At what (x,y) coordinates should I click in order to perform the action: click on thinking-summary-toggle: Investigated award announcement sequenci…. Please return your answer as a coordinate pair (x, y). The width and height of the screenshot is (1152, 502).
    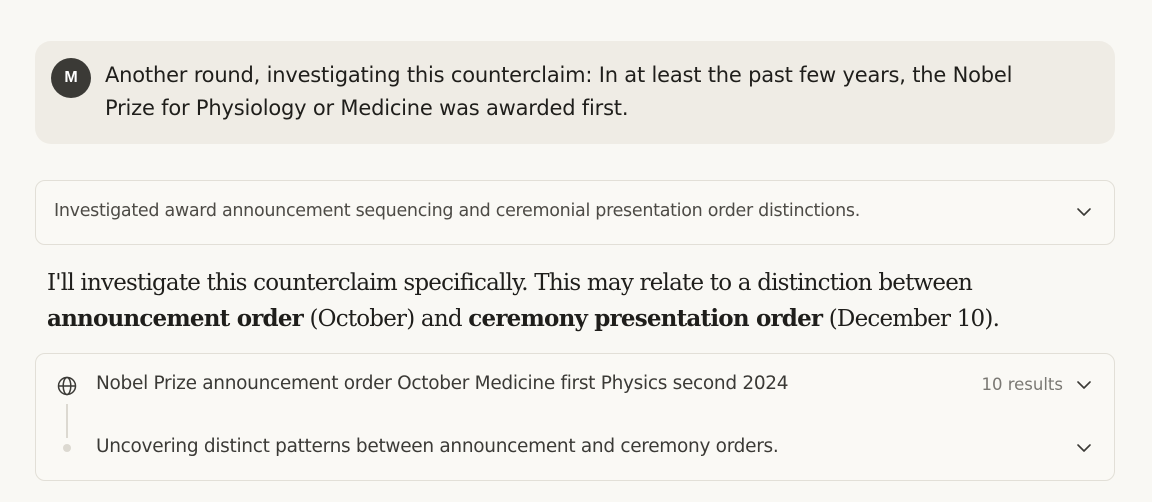
    Looking at the image, I should click on (575, 212).